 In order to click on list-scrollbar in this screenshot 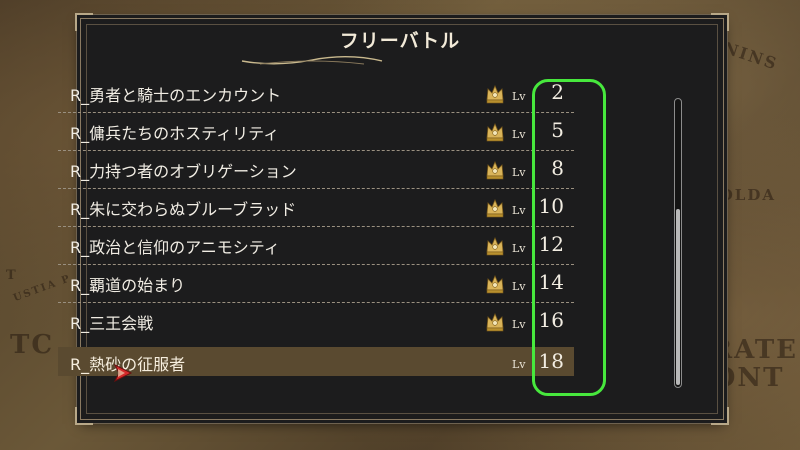, I will do `click(678, 243)`.